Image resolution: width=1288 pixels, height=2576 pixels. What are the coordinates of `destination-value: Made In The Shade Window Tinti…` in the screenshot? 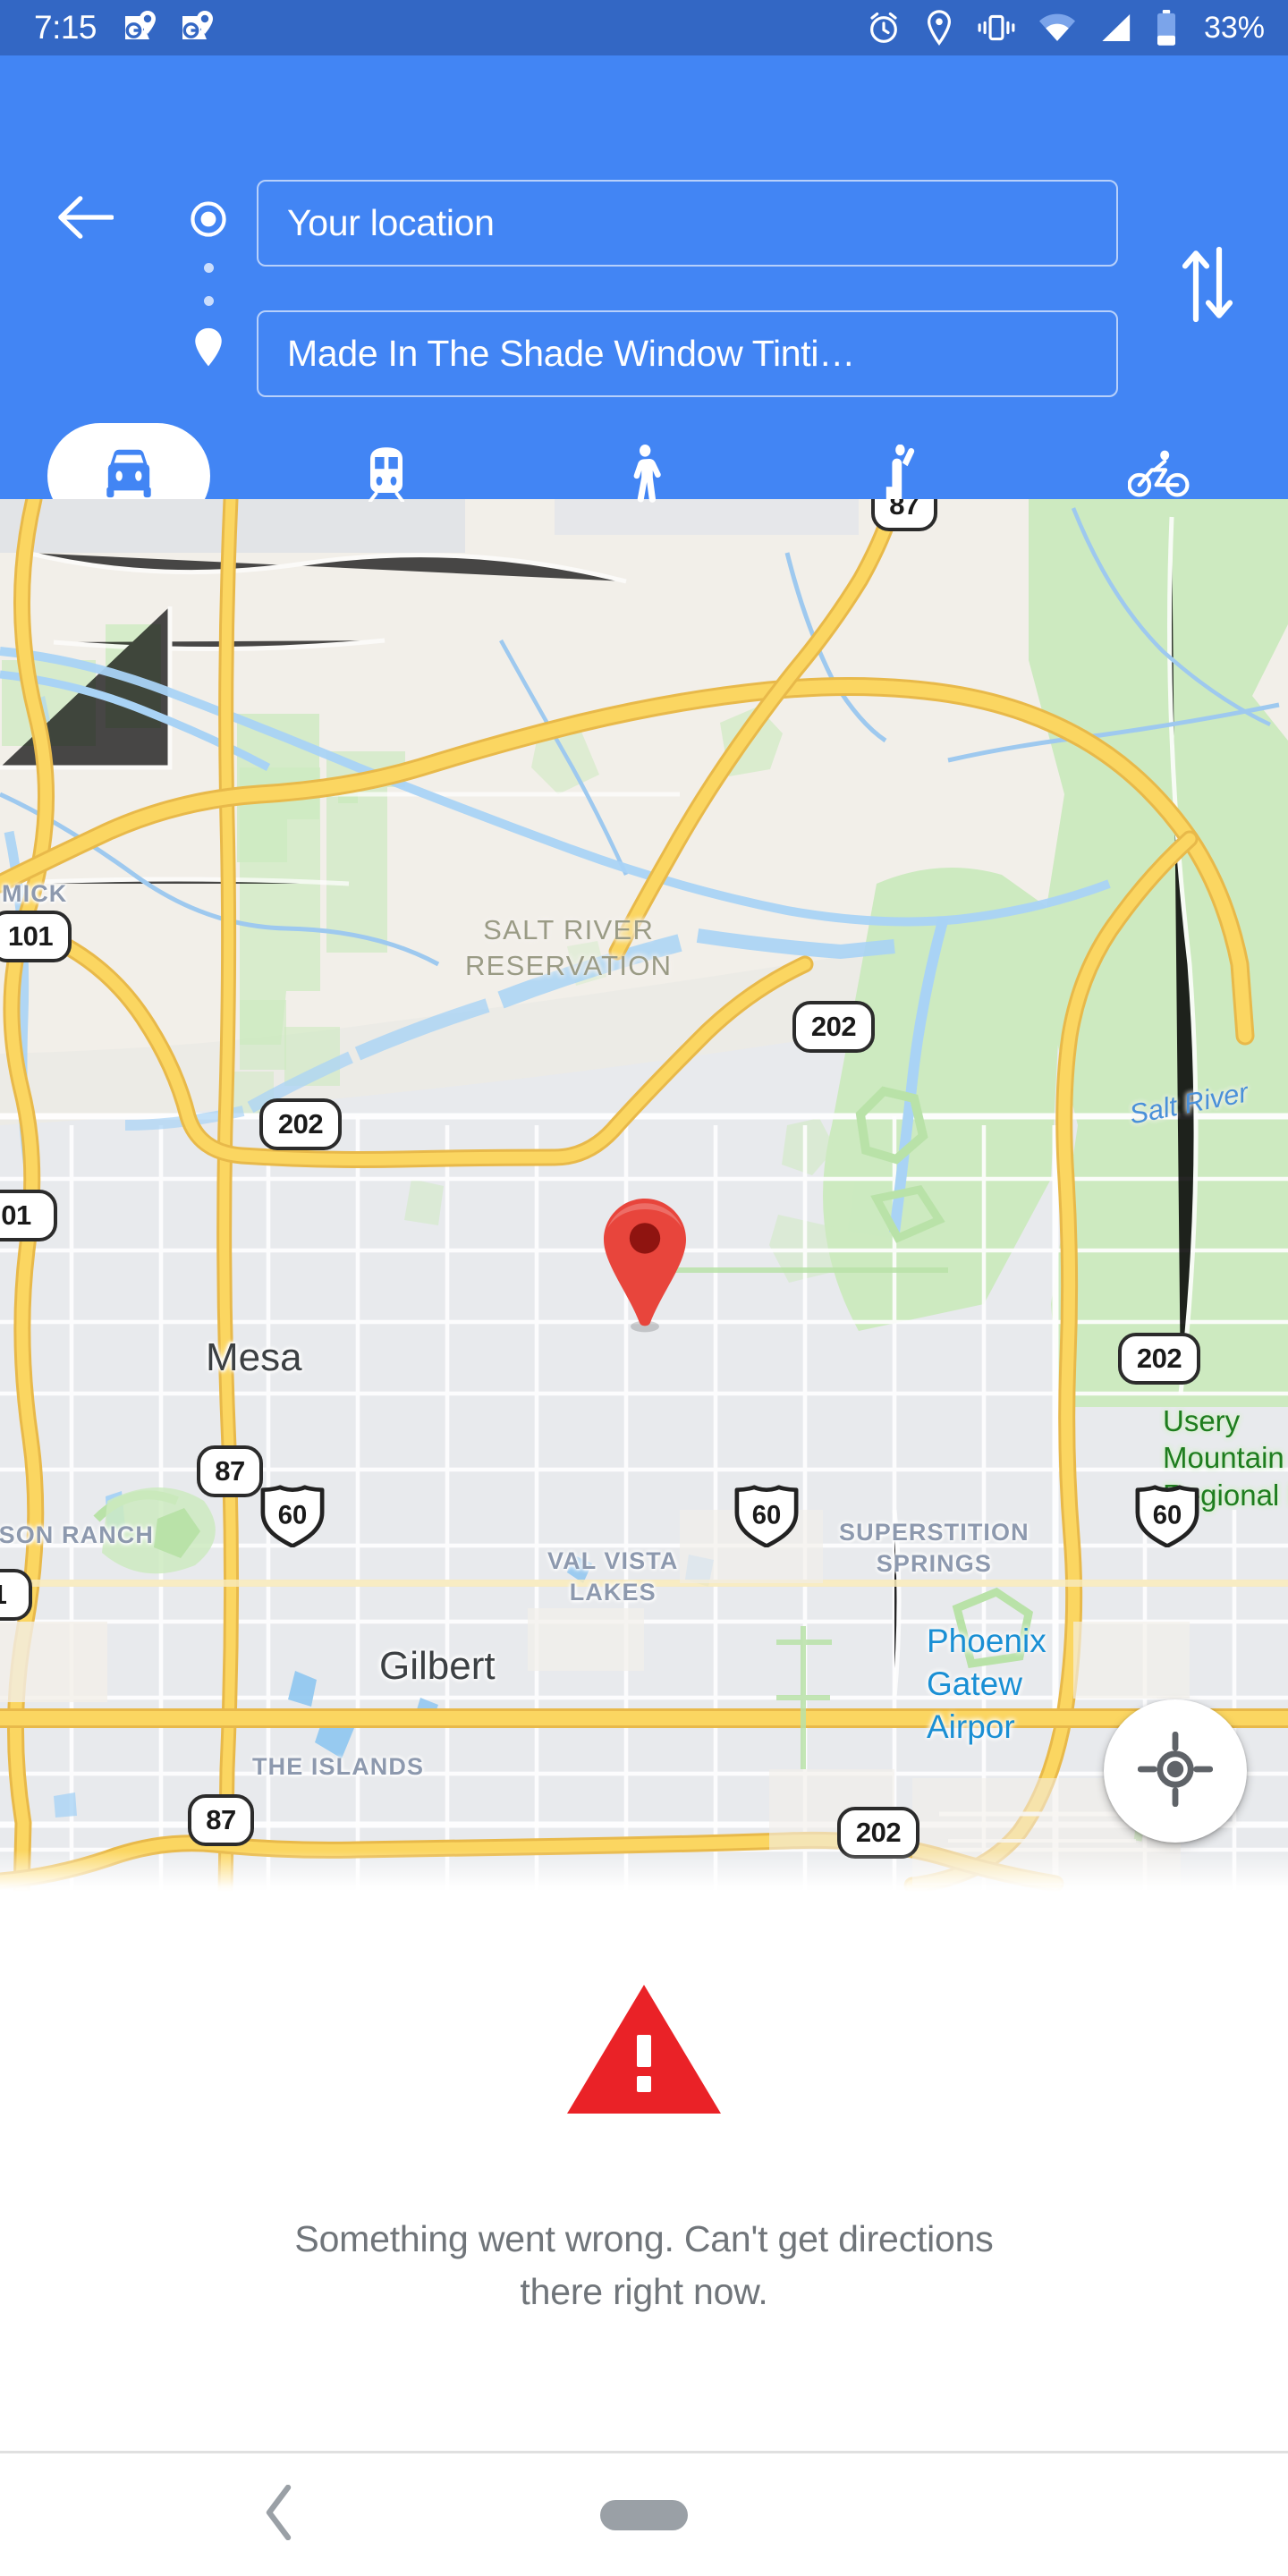 It's located at (571, 353).